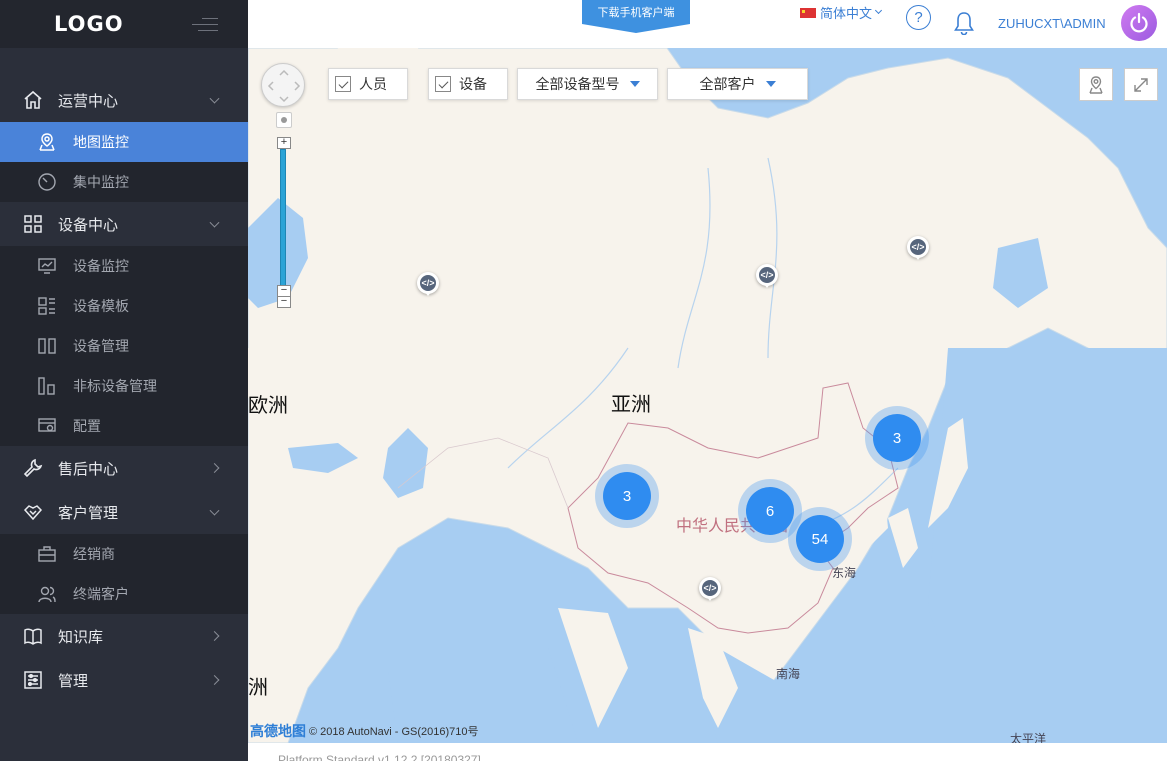  I want to click on menu-item-map-monitor: 地图监控, so click(124, 142).